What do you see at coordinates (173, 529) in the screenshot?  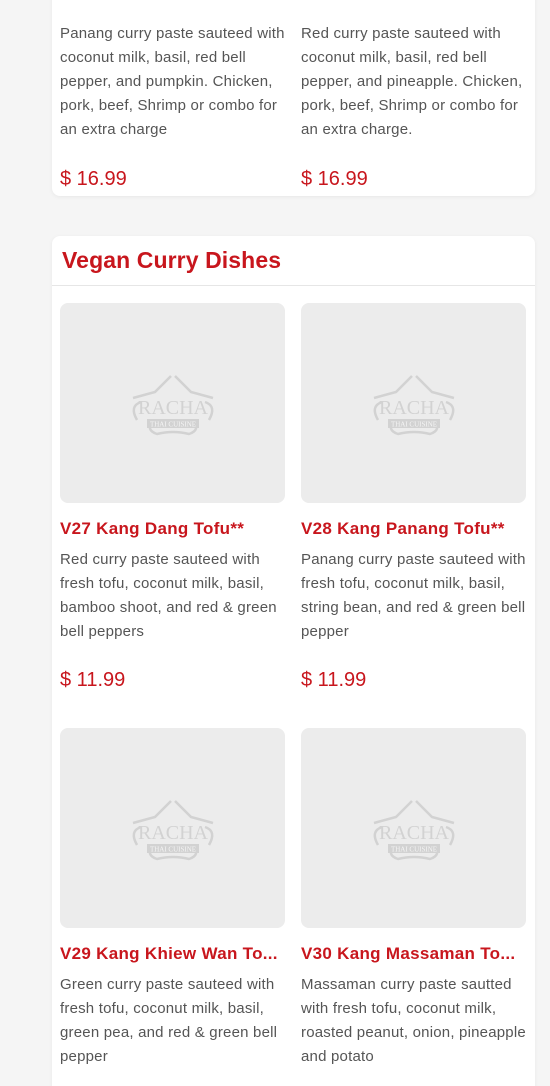 I see `item-name: V27 Kang Dang Tofu**` at bounding box center [173, 529].